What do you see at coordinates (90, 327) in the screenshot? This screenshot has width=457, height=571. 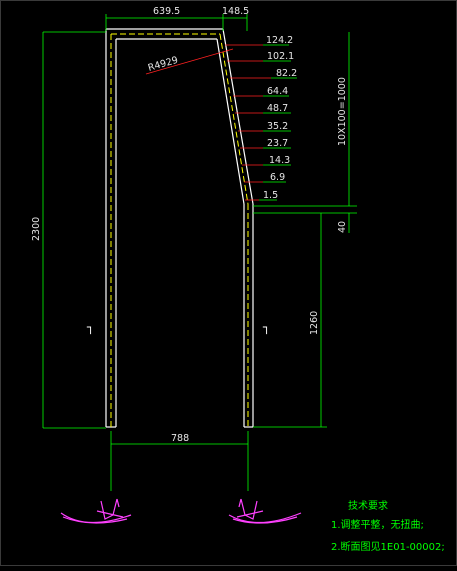 I see `section-mark-left: ┐` at bounding box center [90, 327].